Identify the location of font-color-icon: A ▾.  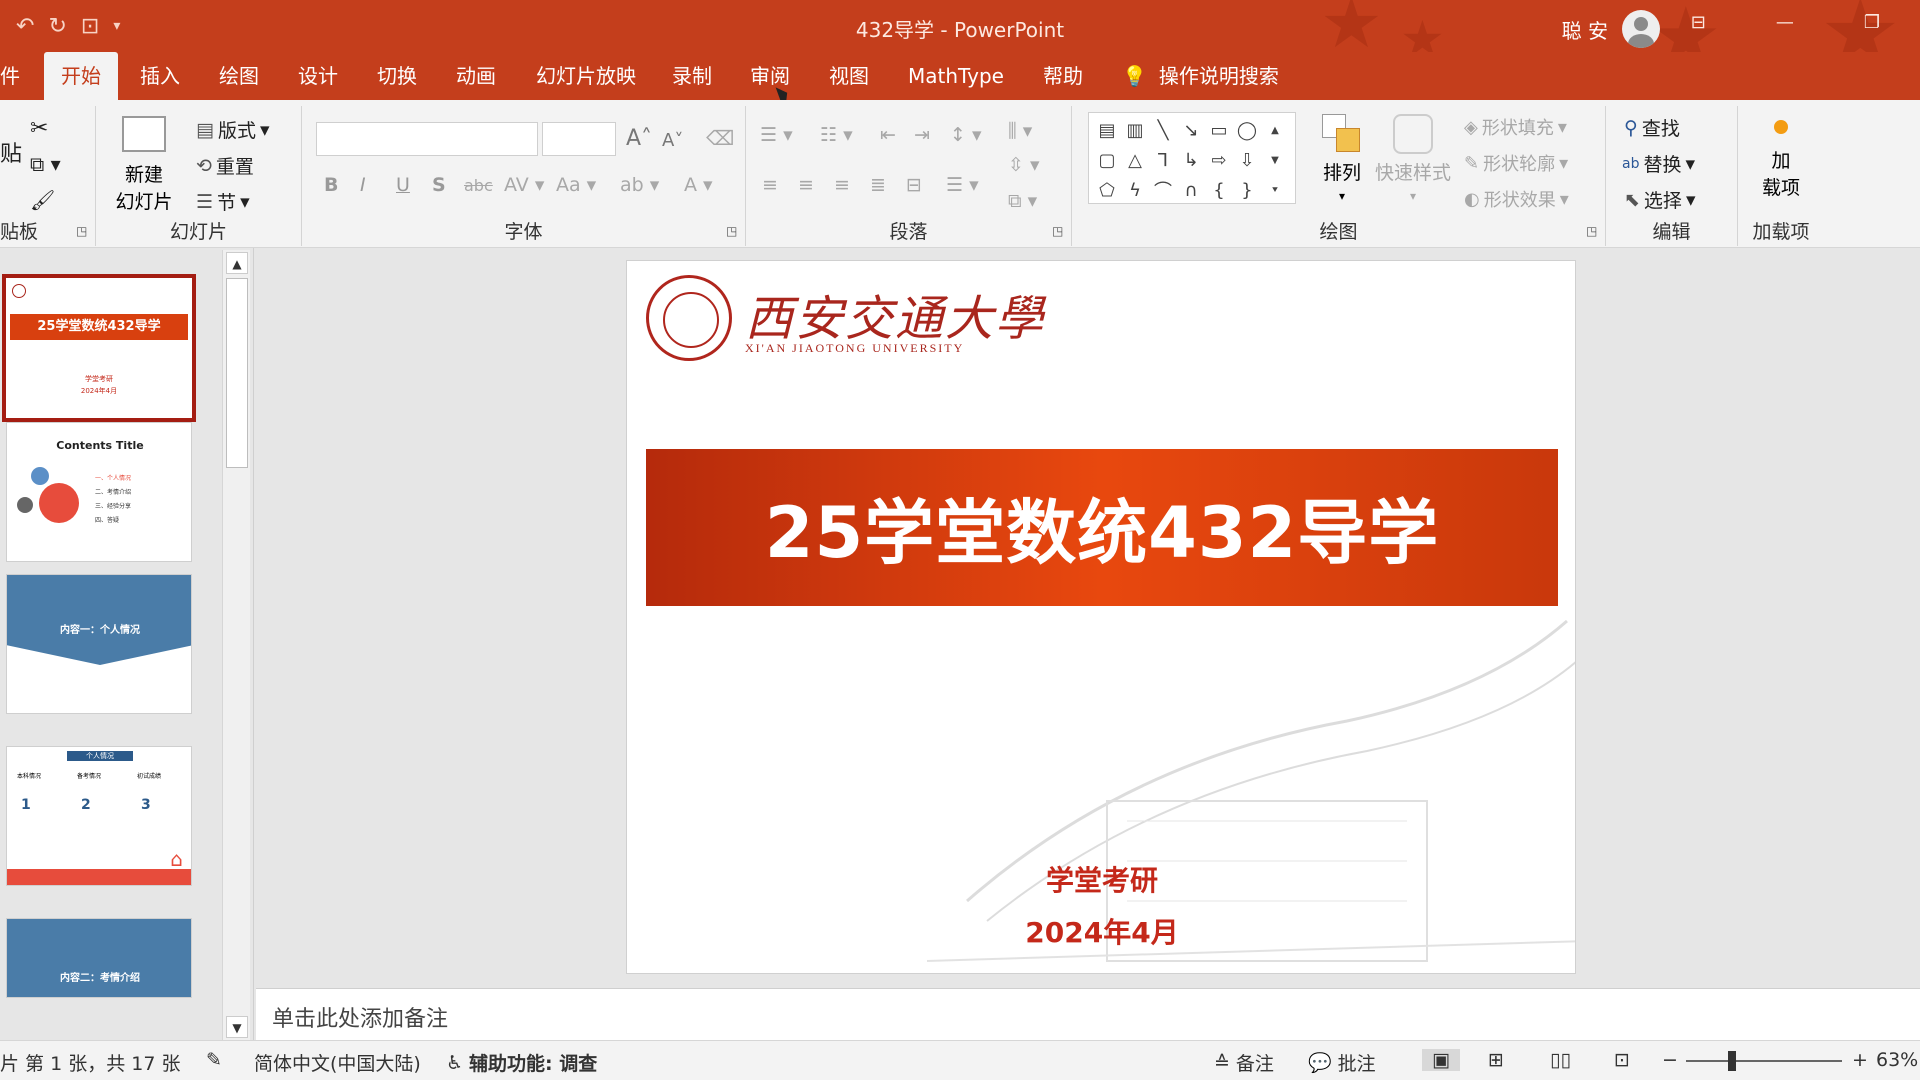
(698, 185).